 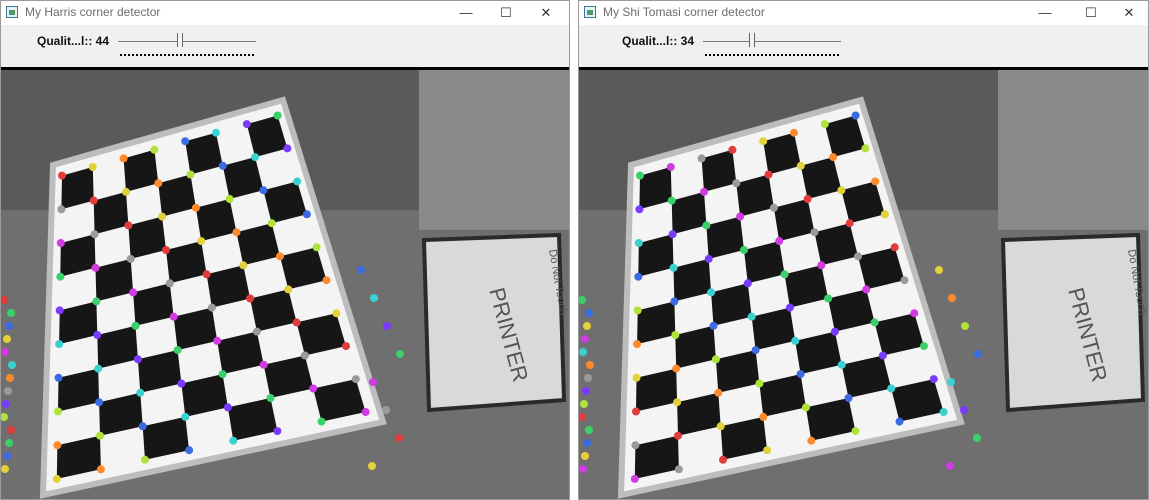 What do you see at coordinates (684, 12) in the screenshot?
I see `window-title: My Shi Tomasi corner detector` at bounding box center [684, 12].